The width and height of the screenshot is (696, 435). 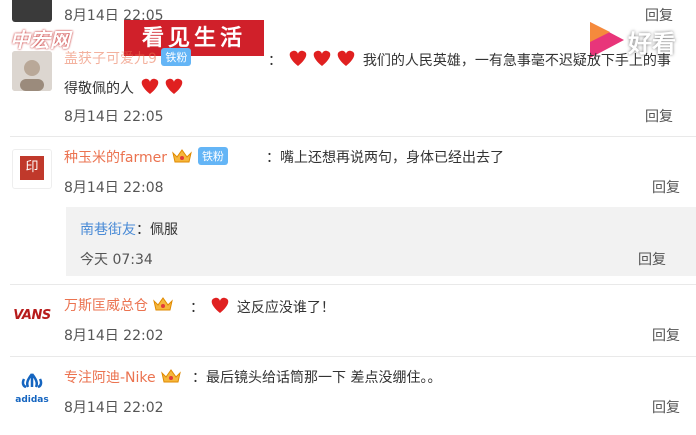 I want to click on avatar-brand: VANS, so click(x=32, y=315).